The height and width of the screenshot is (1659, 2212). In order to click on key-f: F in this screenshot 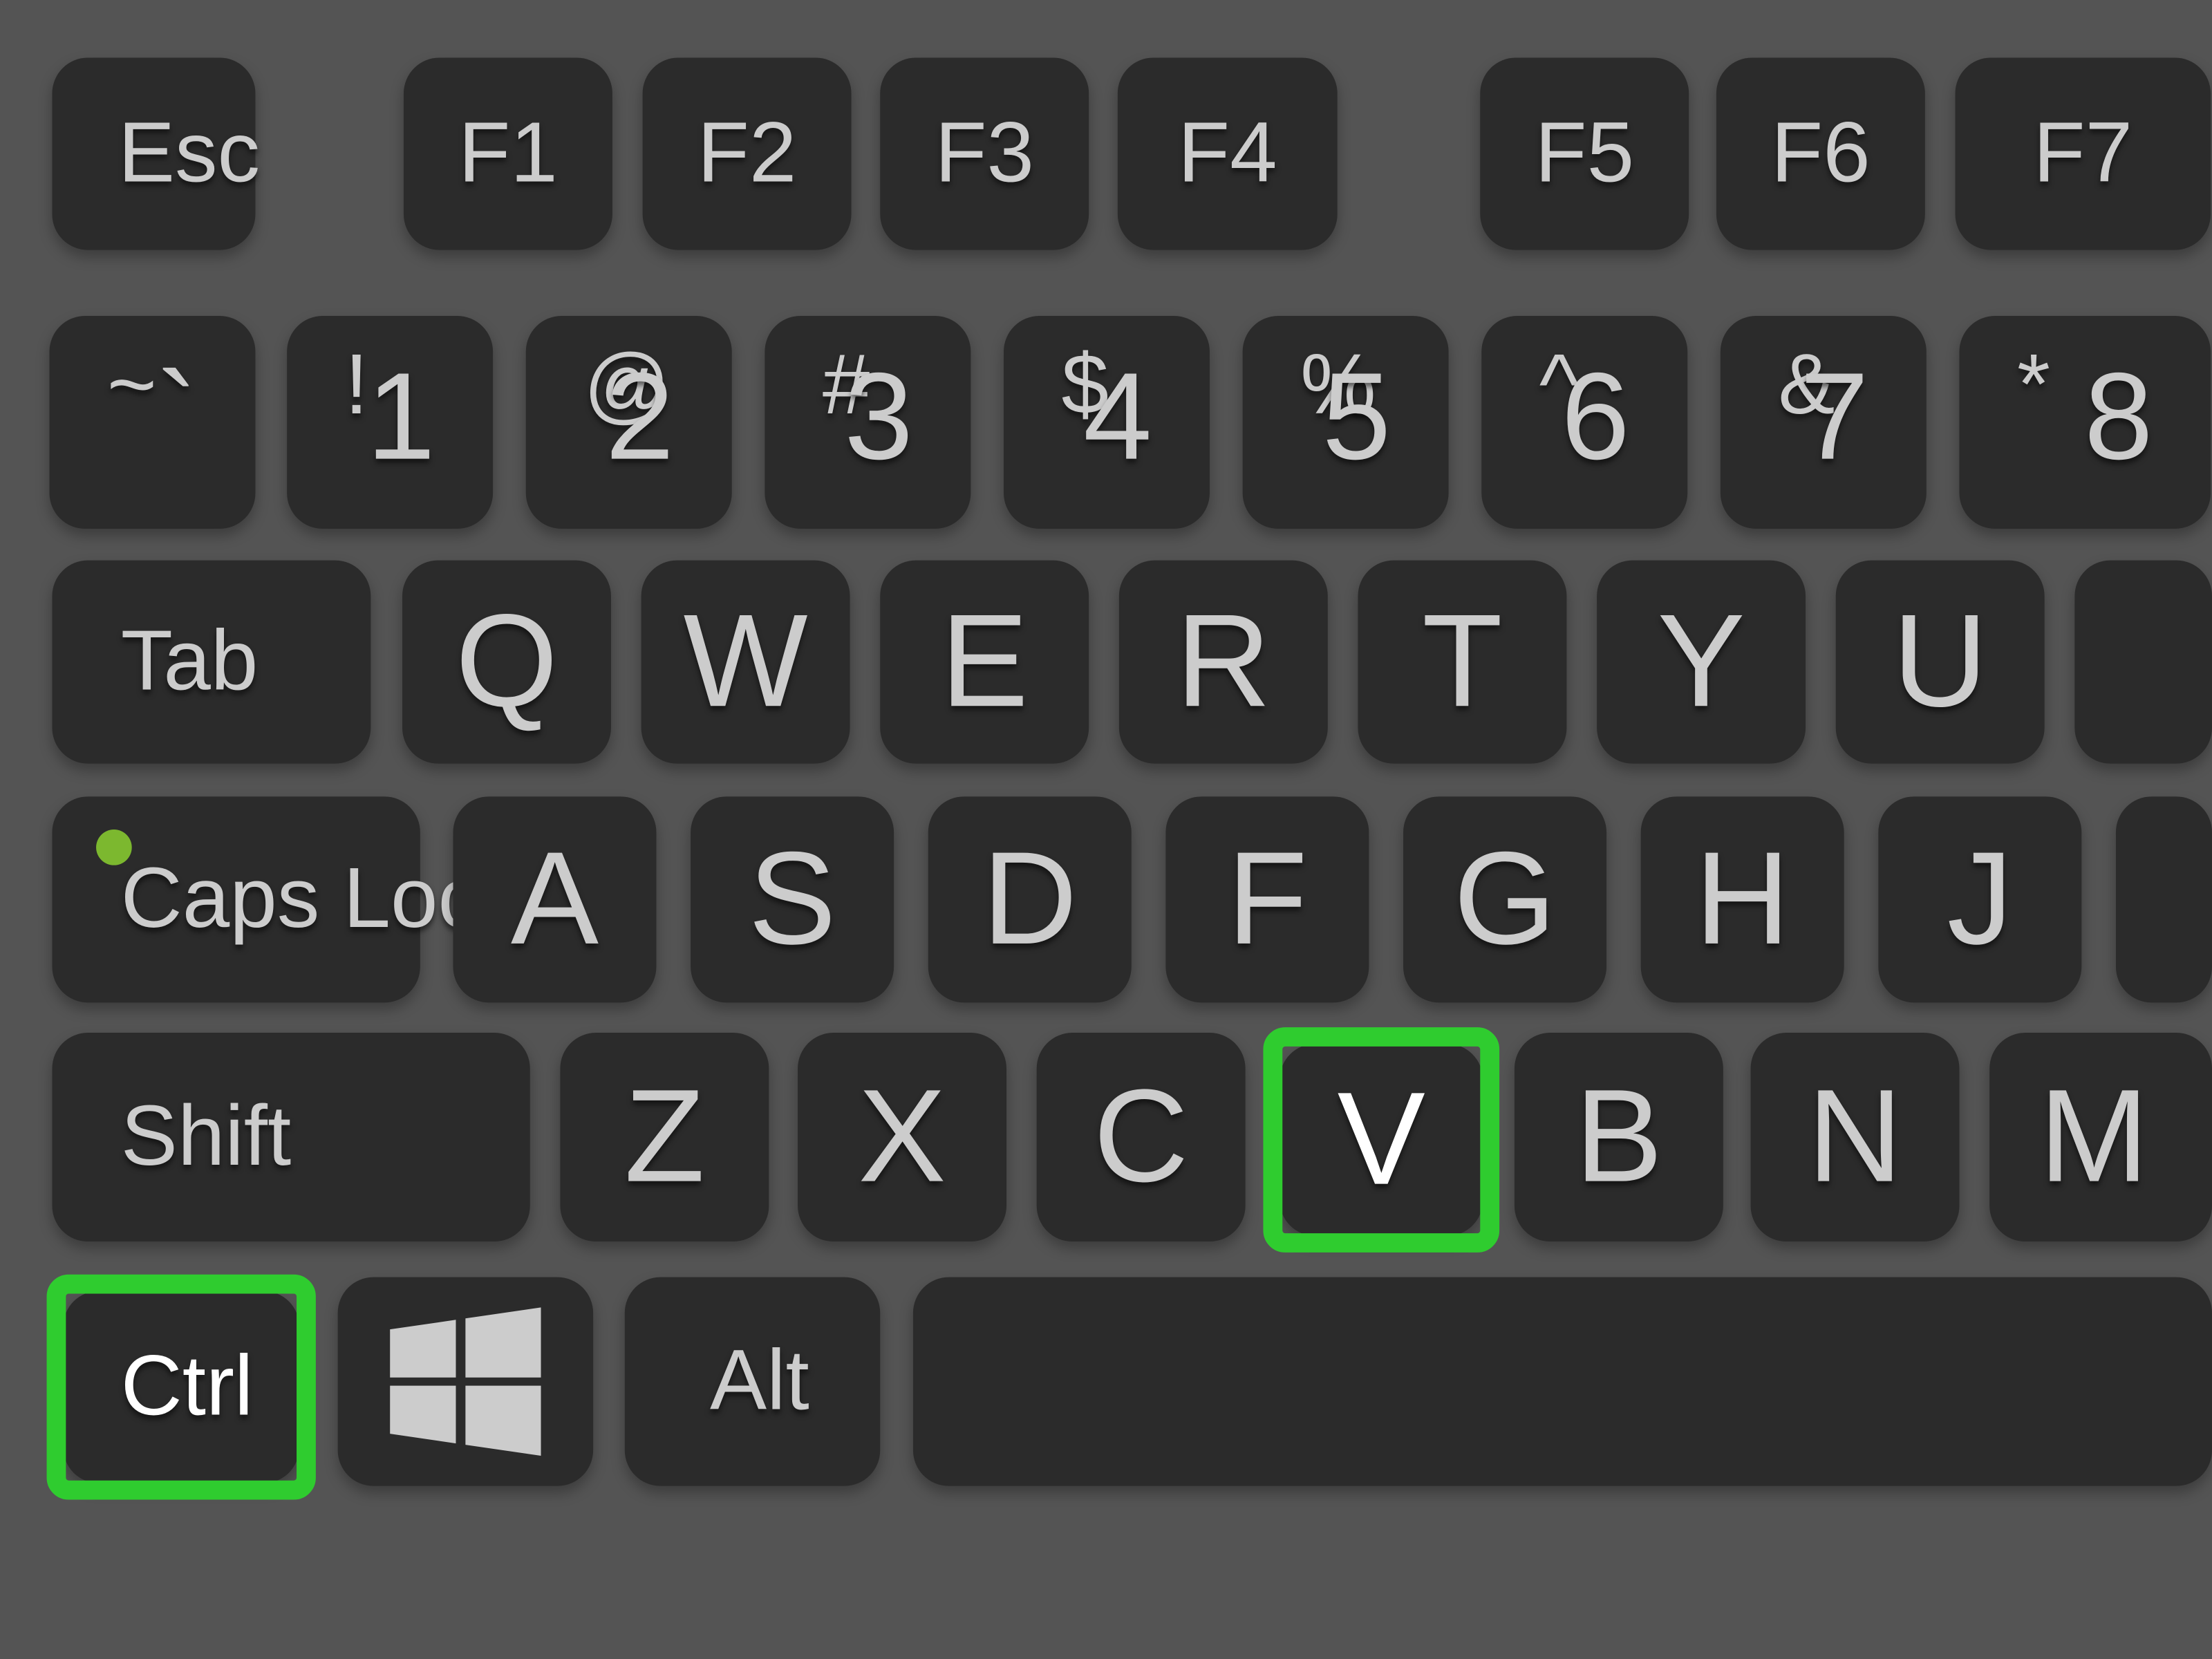, I will do `click(1267, 899)`.